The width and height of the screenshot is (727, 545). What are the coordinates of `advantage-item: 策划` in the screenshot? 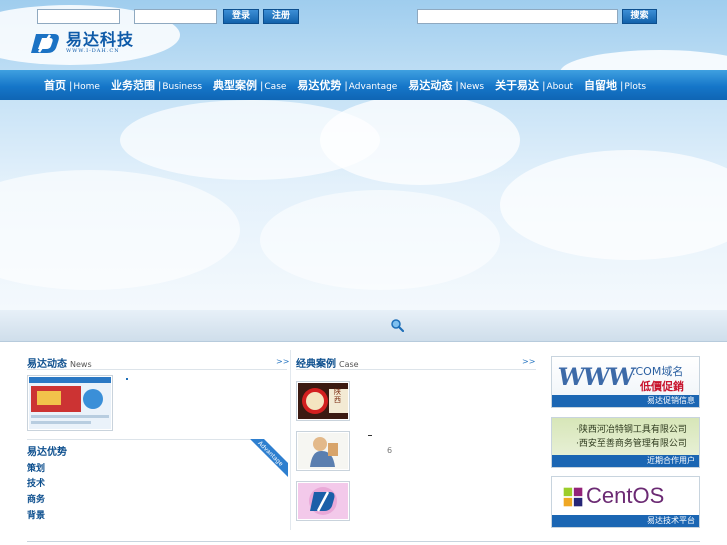 It's located at (36, 467).